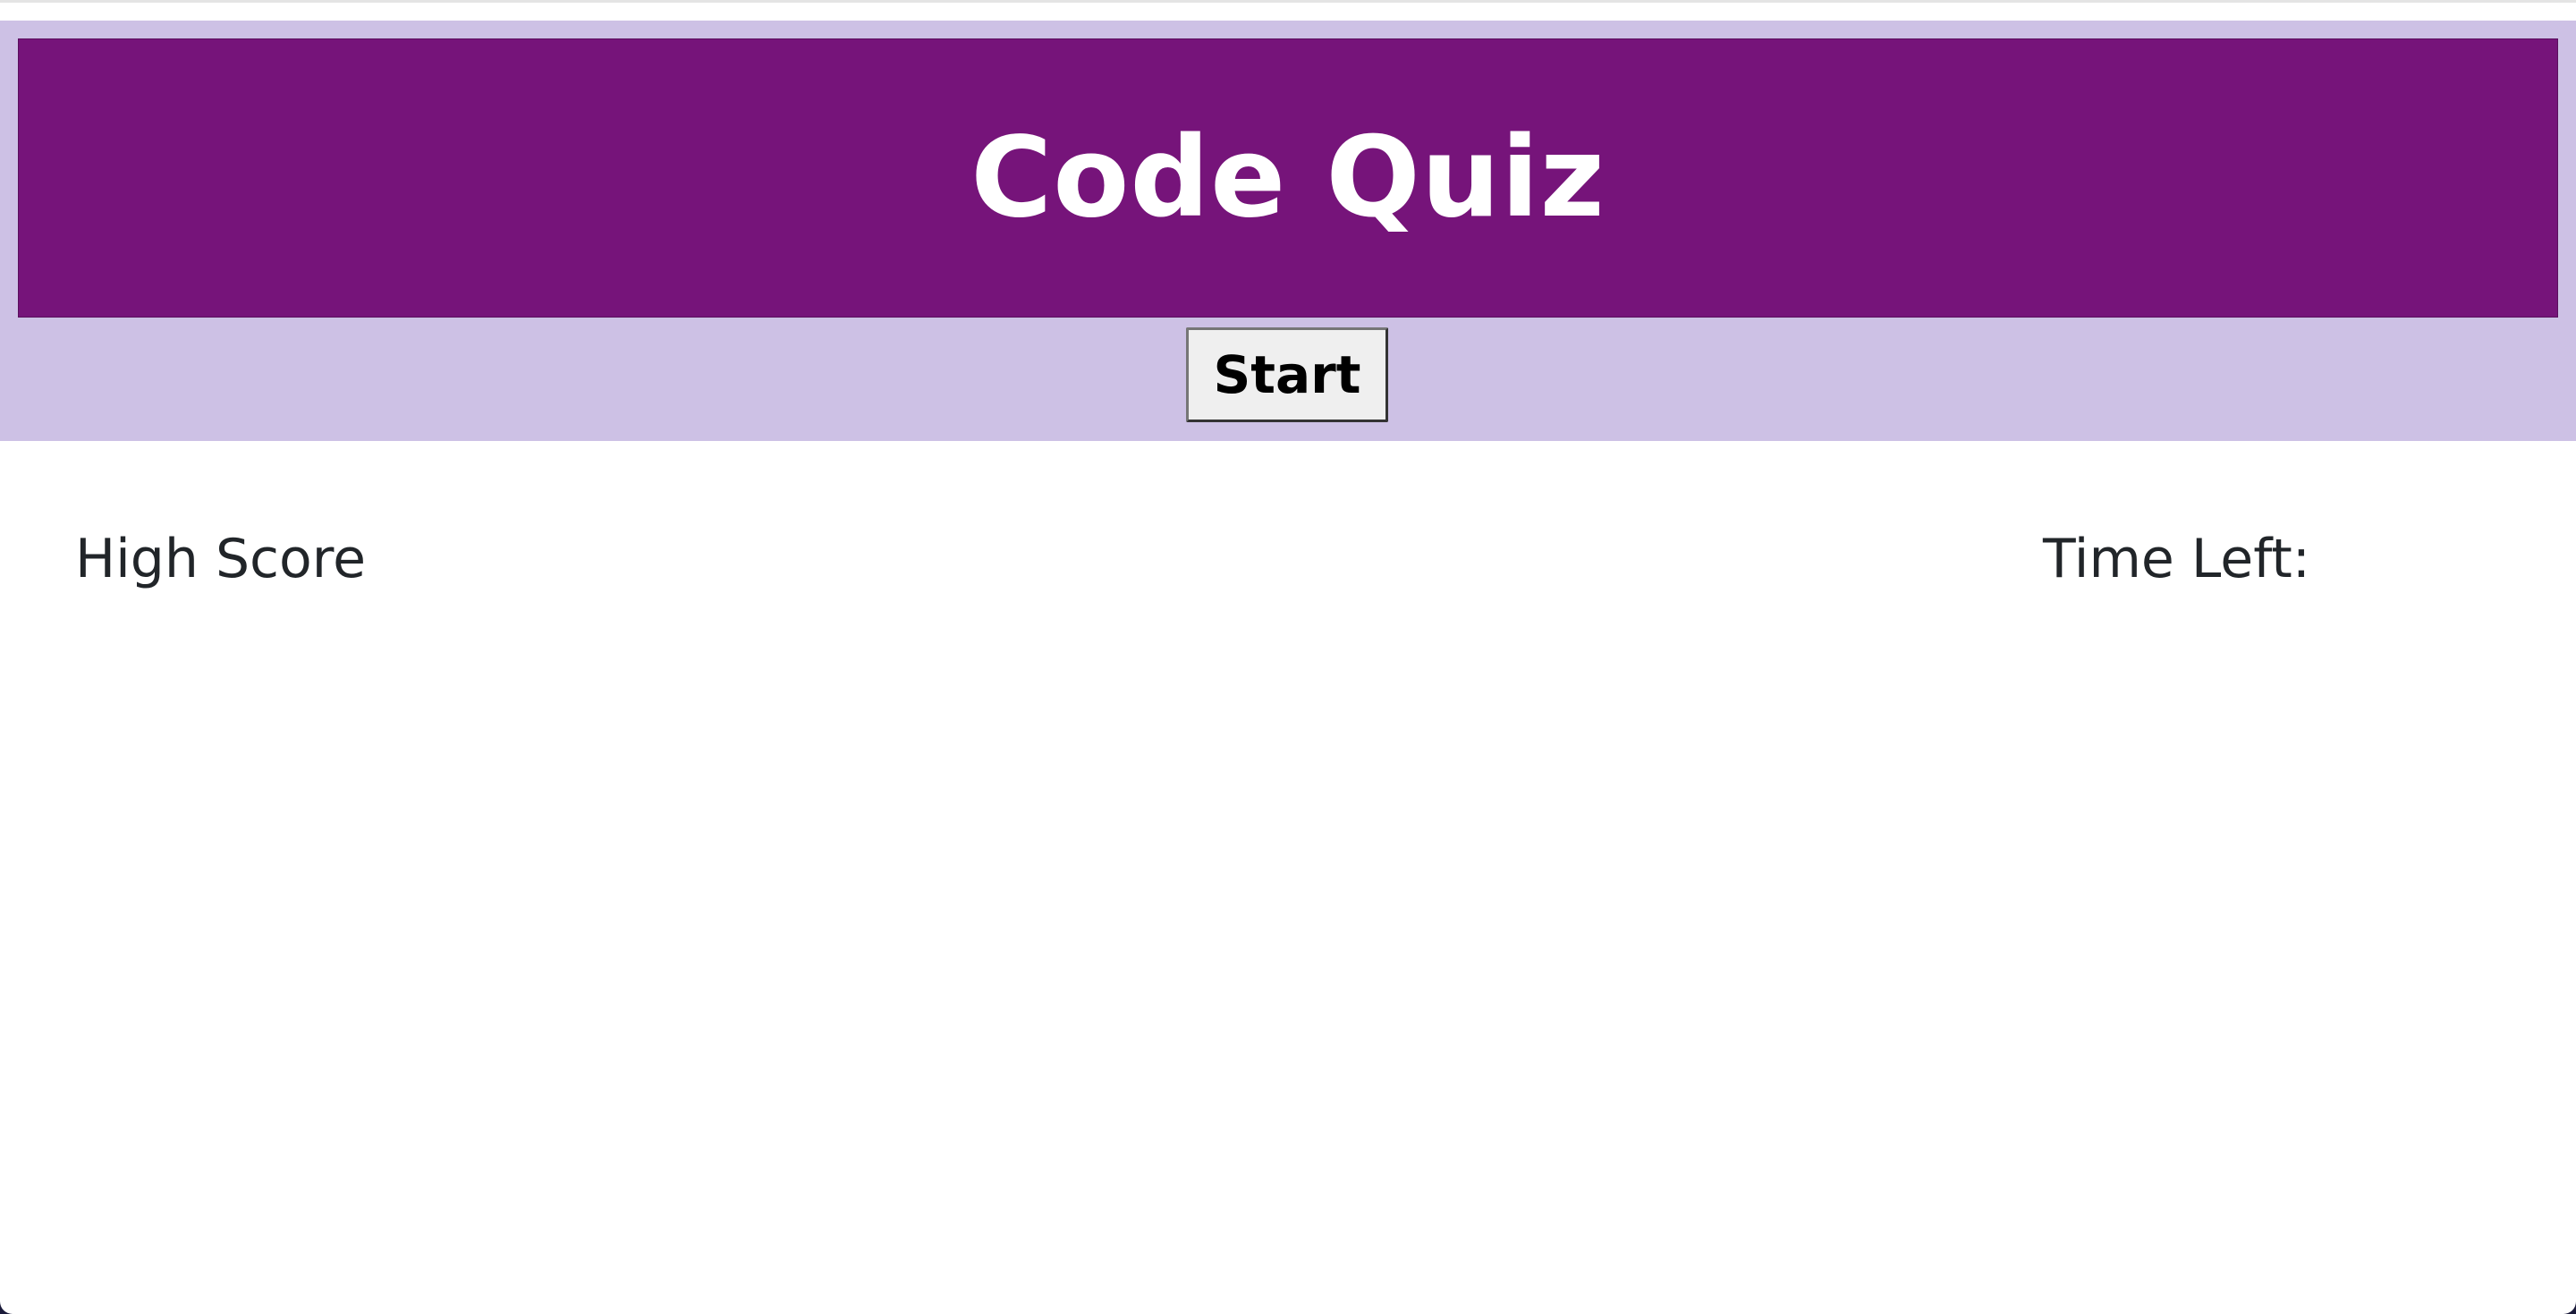 The image size is (2576, 1314). Describe the element at coordinates (1287, 375) in the screenshot. I see `start-button: Start` at that location.